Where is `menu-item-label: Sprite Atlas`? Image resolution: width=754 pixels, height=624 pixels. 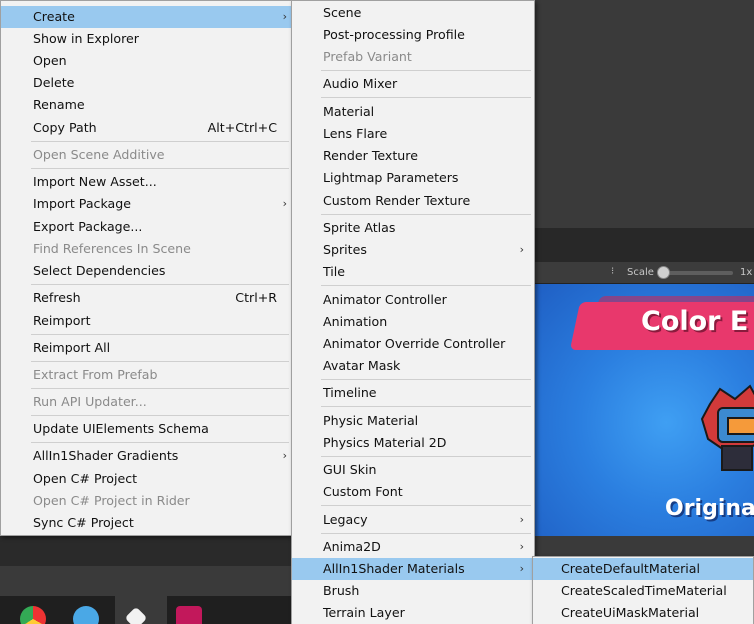
menu-item-label: Sprite Atlas is located at coordinates (359, 227).